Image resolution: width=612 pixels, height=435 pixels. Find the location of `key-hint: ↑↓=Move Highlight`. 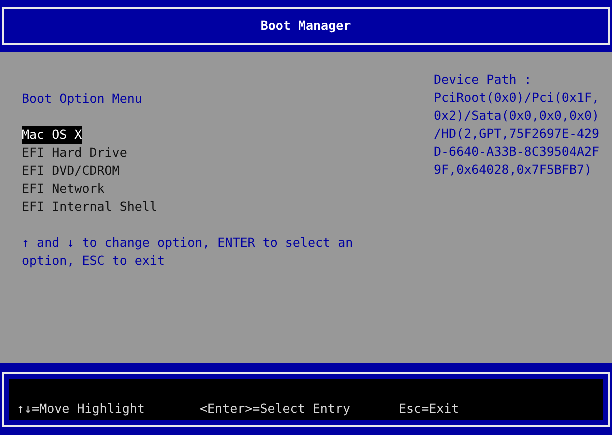

key-hint: ↑↓=Move Highlight is located at coordinates (81, 409).